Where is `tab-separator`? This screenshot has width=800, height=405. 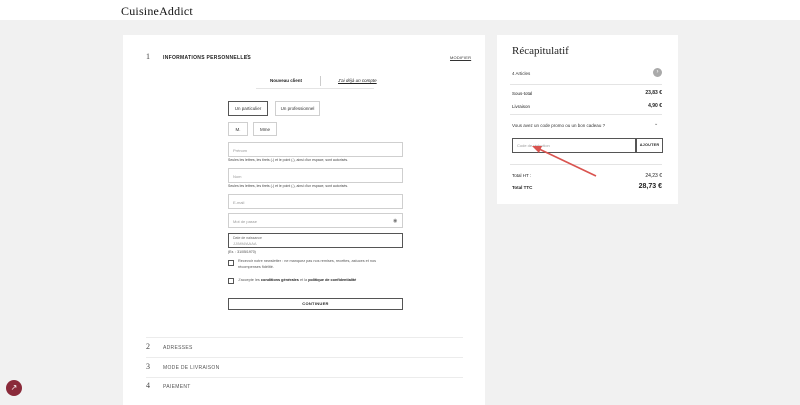 tab-separator is located at coordinates (320, 81).